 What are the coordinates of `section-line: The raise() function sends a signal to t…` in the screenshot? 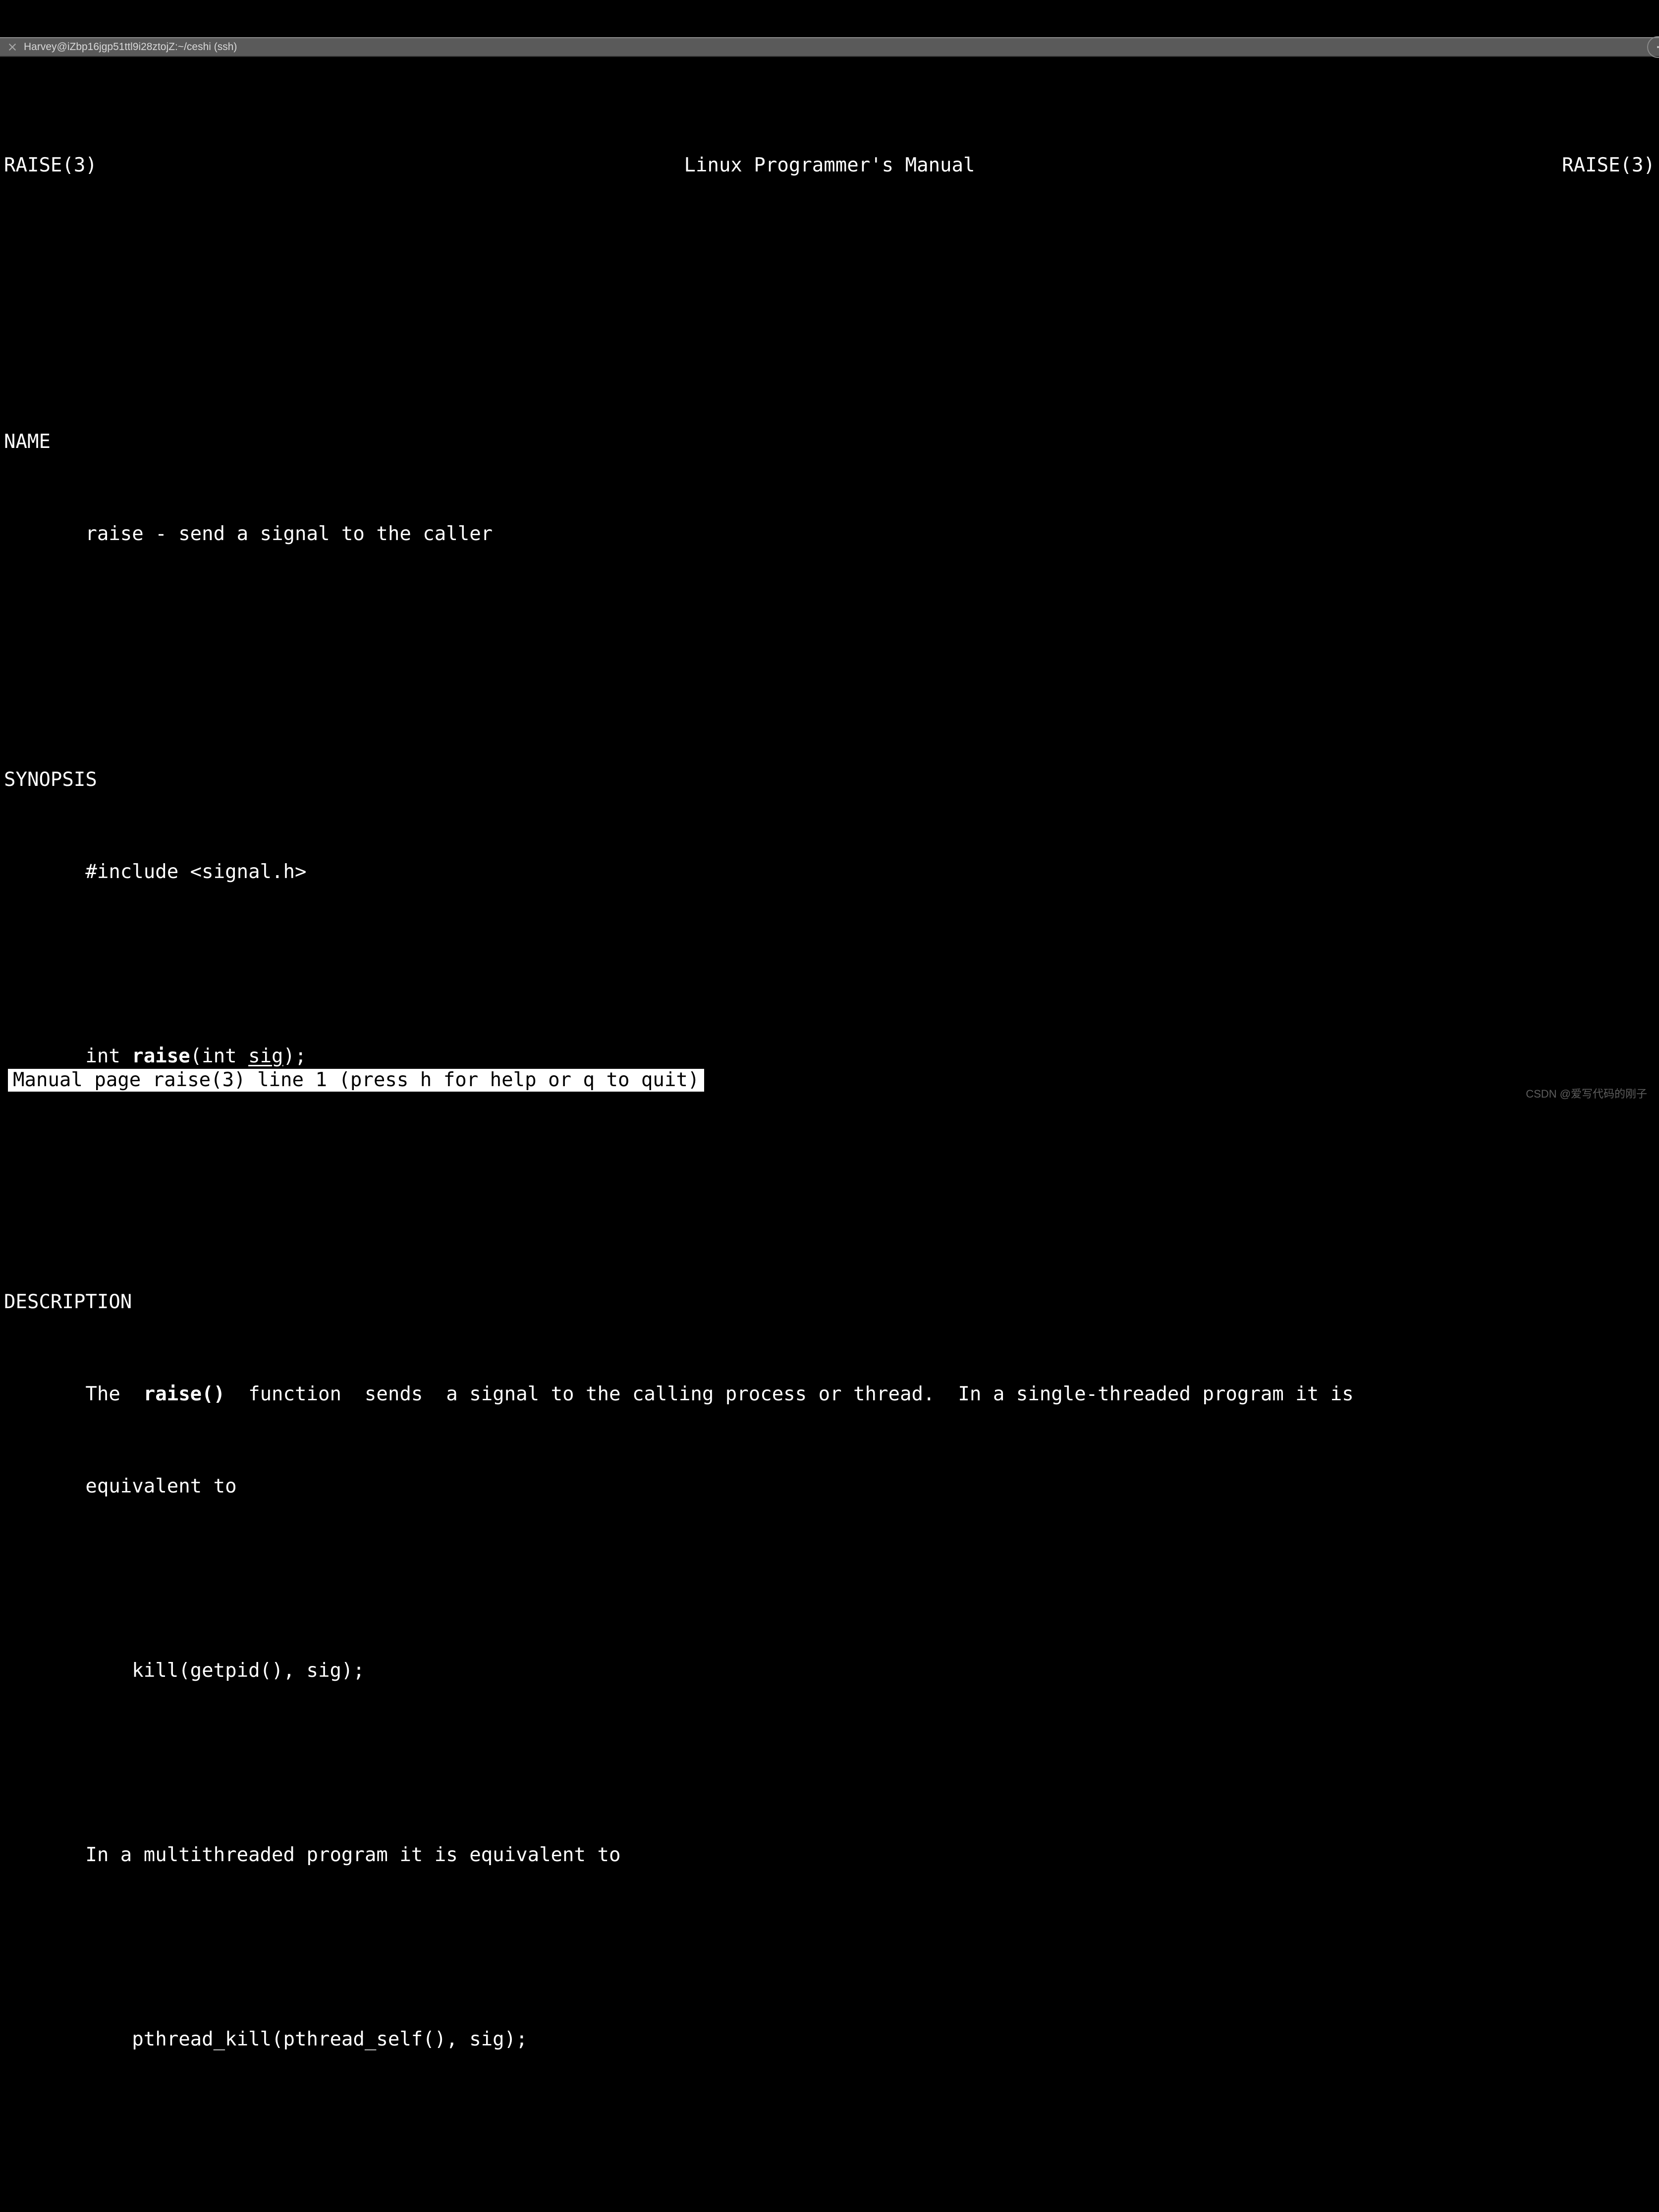 It's located at (829, 1394).